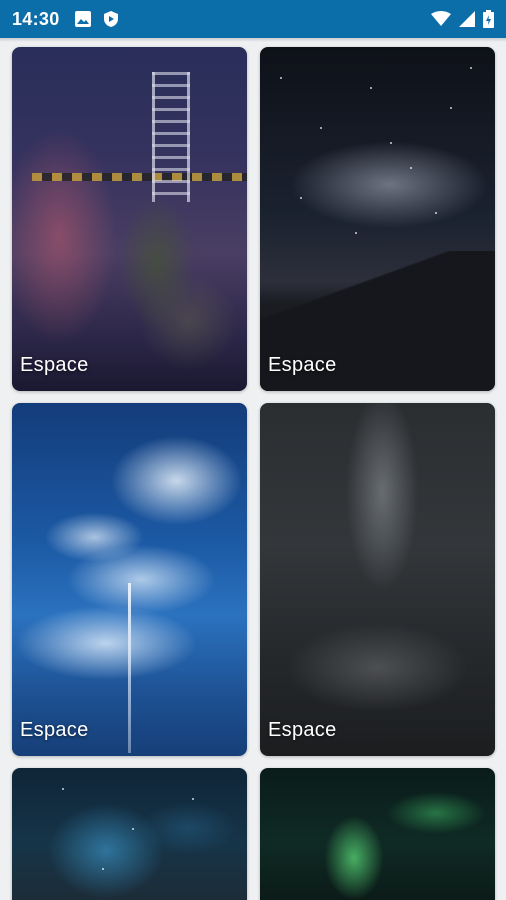  What do you see at coordinates (83, 19) in the screenshot?
I see `image-icon` at bounding box center [83, 19].